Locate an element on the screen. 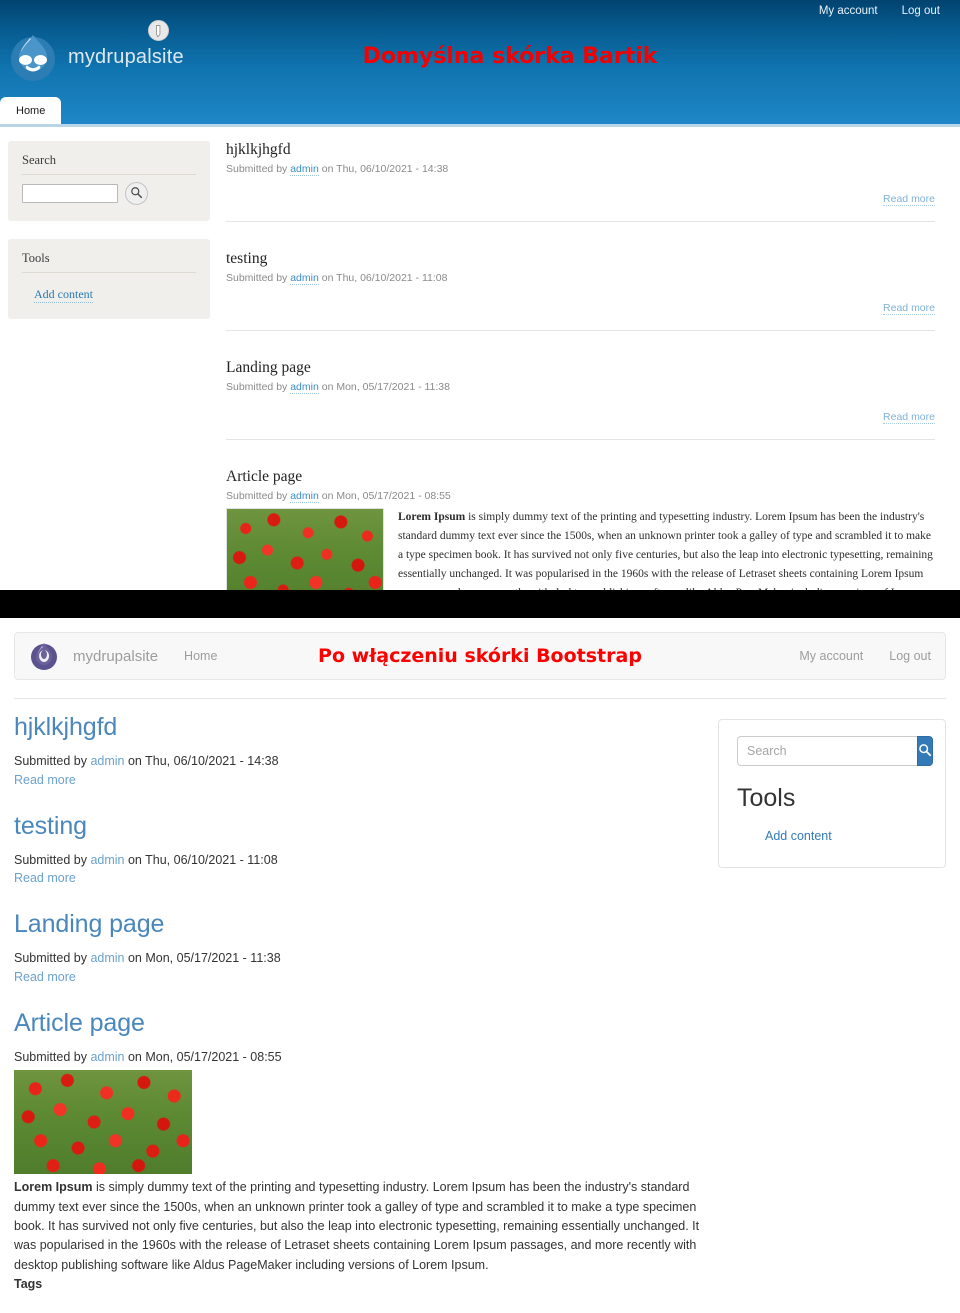  drupal-droplet-icon is located at coordinates (44, 656).